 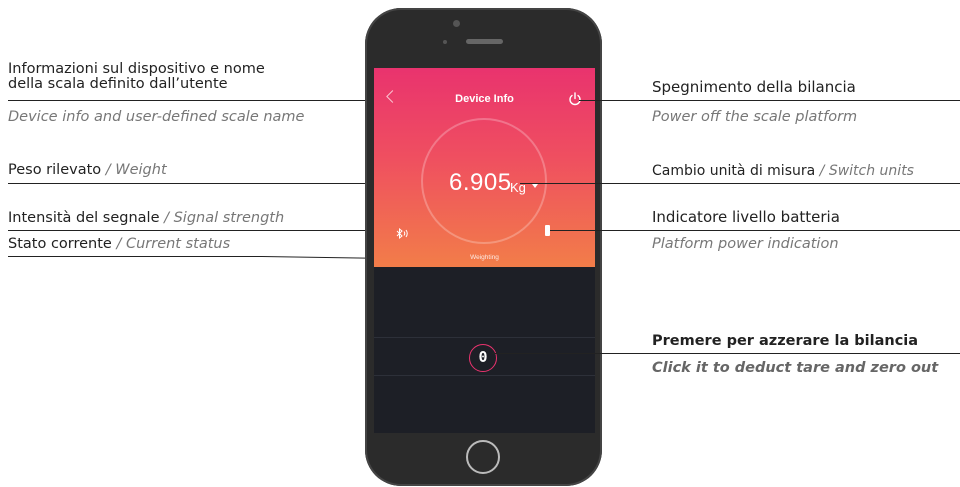 I want to click on device-info-annotation-it-1: Informazioni sul dispositivo e nome, so click(x=136, y=69).